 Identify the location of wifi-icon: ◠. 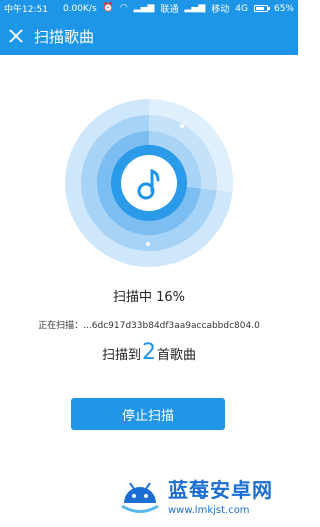
(123, 8).